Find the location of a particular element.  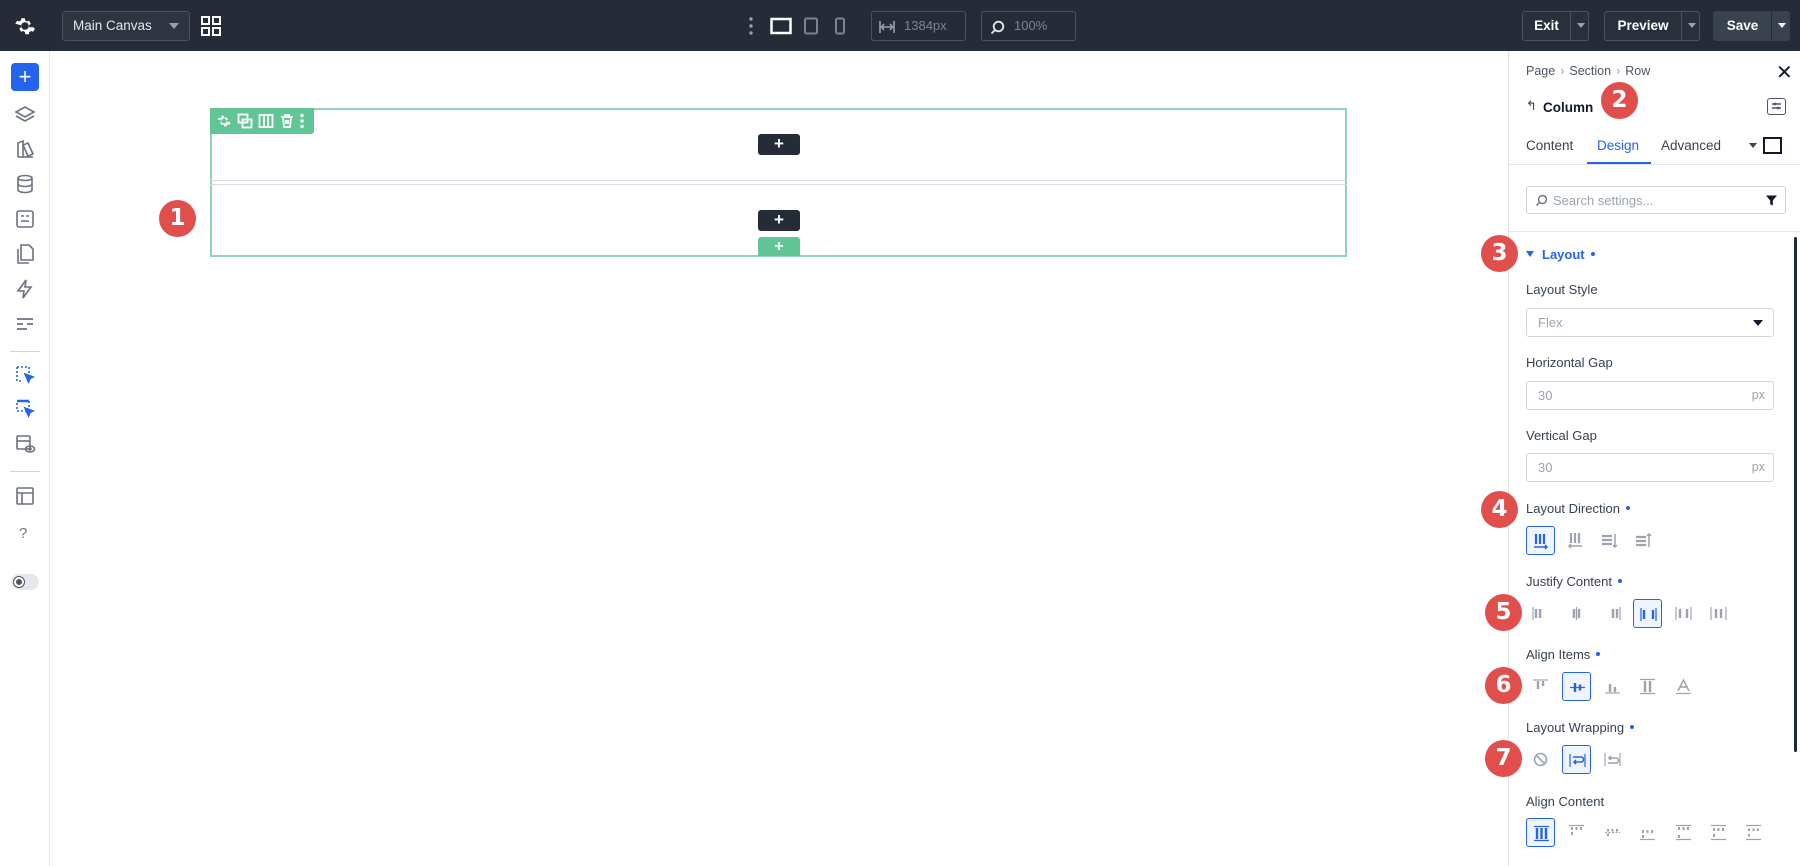

align-end-button is located at coordinates (1612, 686).